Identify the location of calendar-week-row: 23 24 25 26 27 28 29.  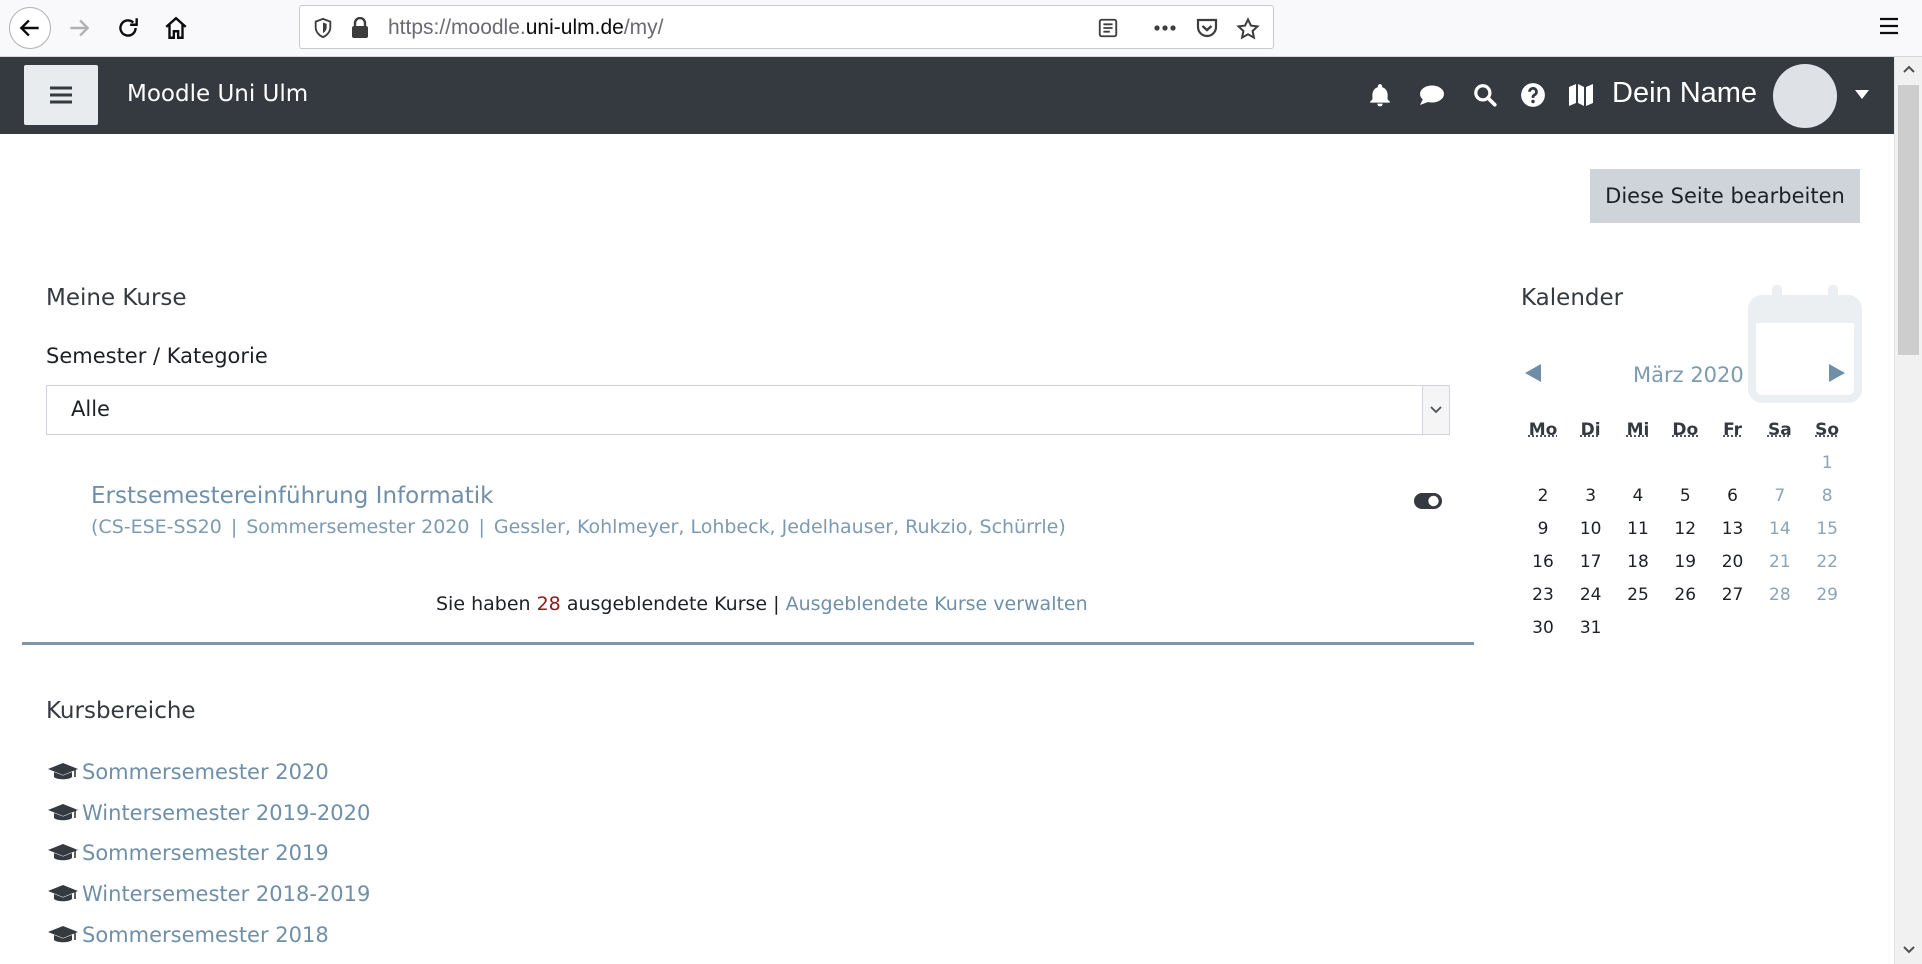
(1690, 595).